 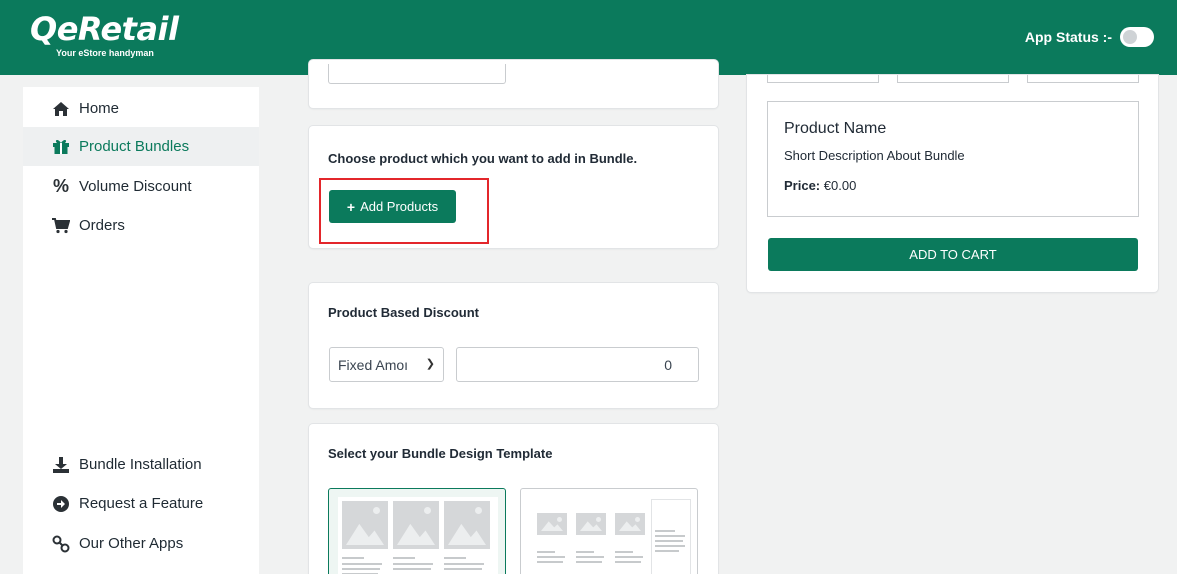 What do you see at coordinates (60, 186) in the screenshot?
I see `percent-icon: %` at bounding box center [60, 186].